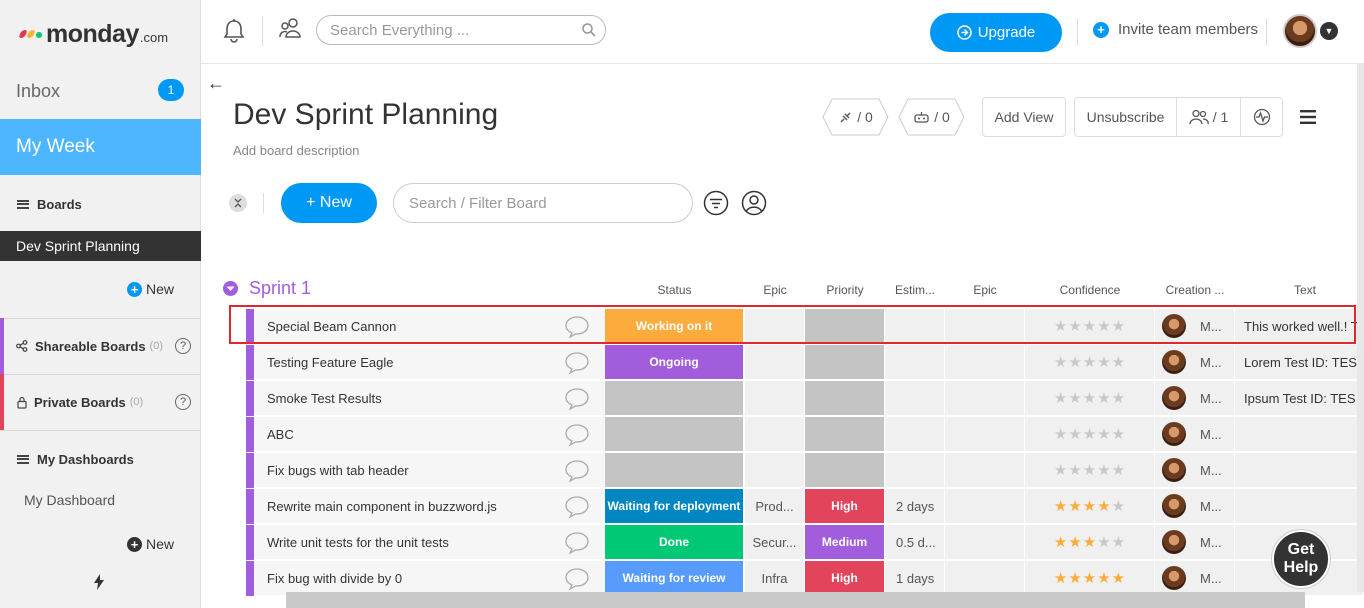 The image size is (1364, 608). What do you see at coordinates (1301, 559) in the screenshot?
I see `get-help-button: Get Help` at bounding box center [1301, 559].